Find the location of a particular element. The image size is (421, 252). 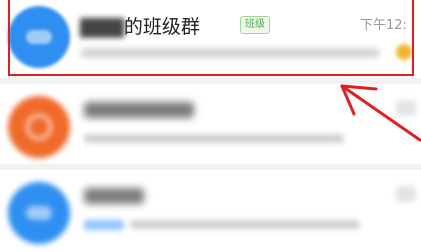

annotation-arrow-icon is located at coordinates (380, 113).